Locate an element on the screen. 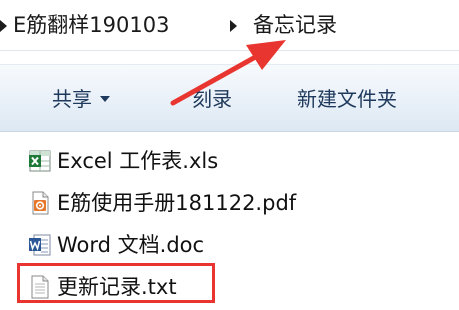  list-item: Excel 工作表.xls is located at coordinates (123, 161).